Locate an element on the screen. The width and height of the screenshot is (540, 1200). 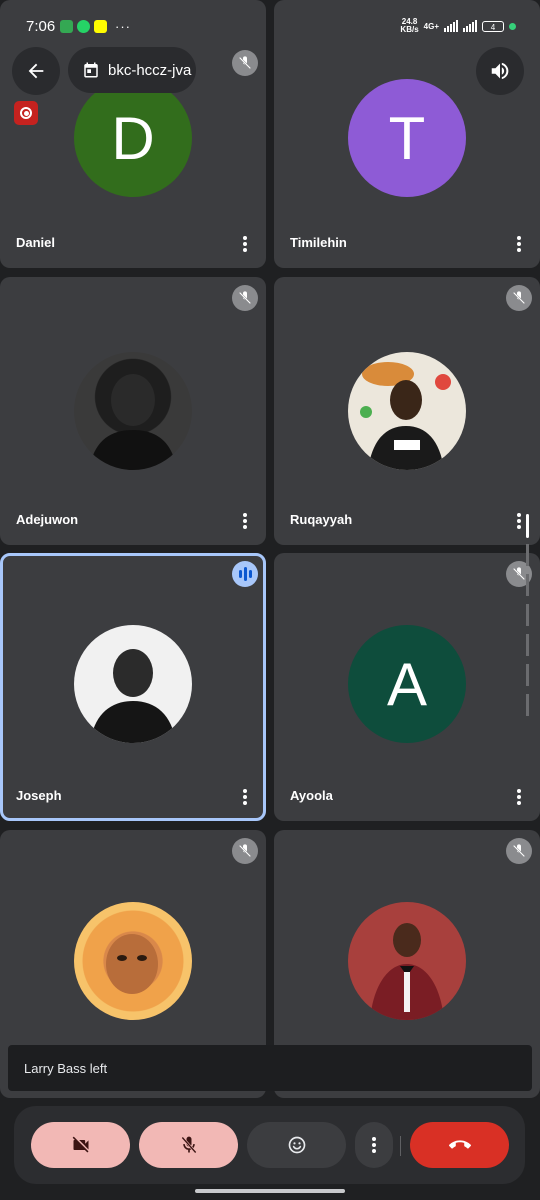
recording-indicator is located at coordinates (26, 113).